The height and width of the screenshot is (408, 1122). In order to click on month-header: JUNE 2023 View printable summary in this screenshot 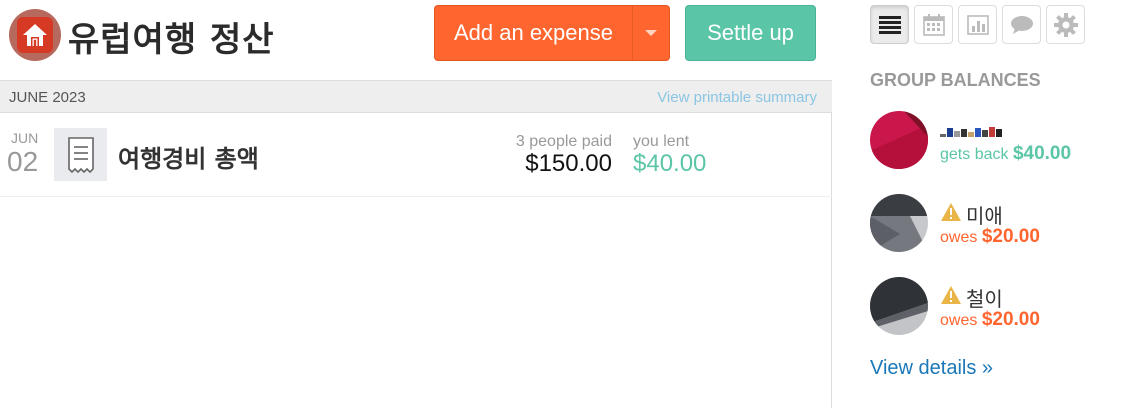, I will do `click(416, 96)`.